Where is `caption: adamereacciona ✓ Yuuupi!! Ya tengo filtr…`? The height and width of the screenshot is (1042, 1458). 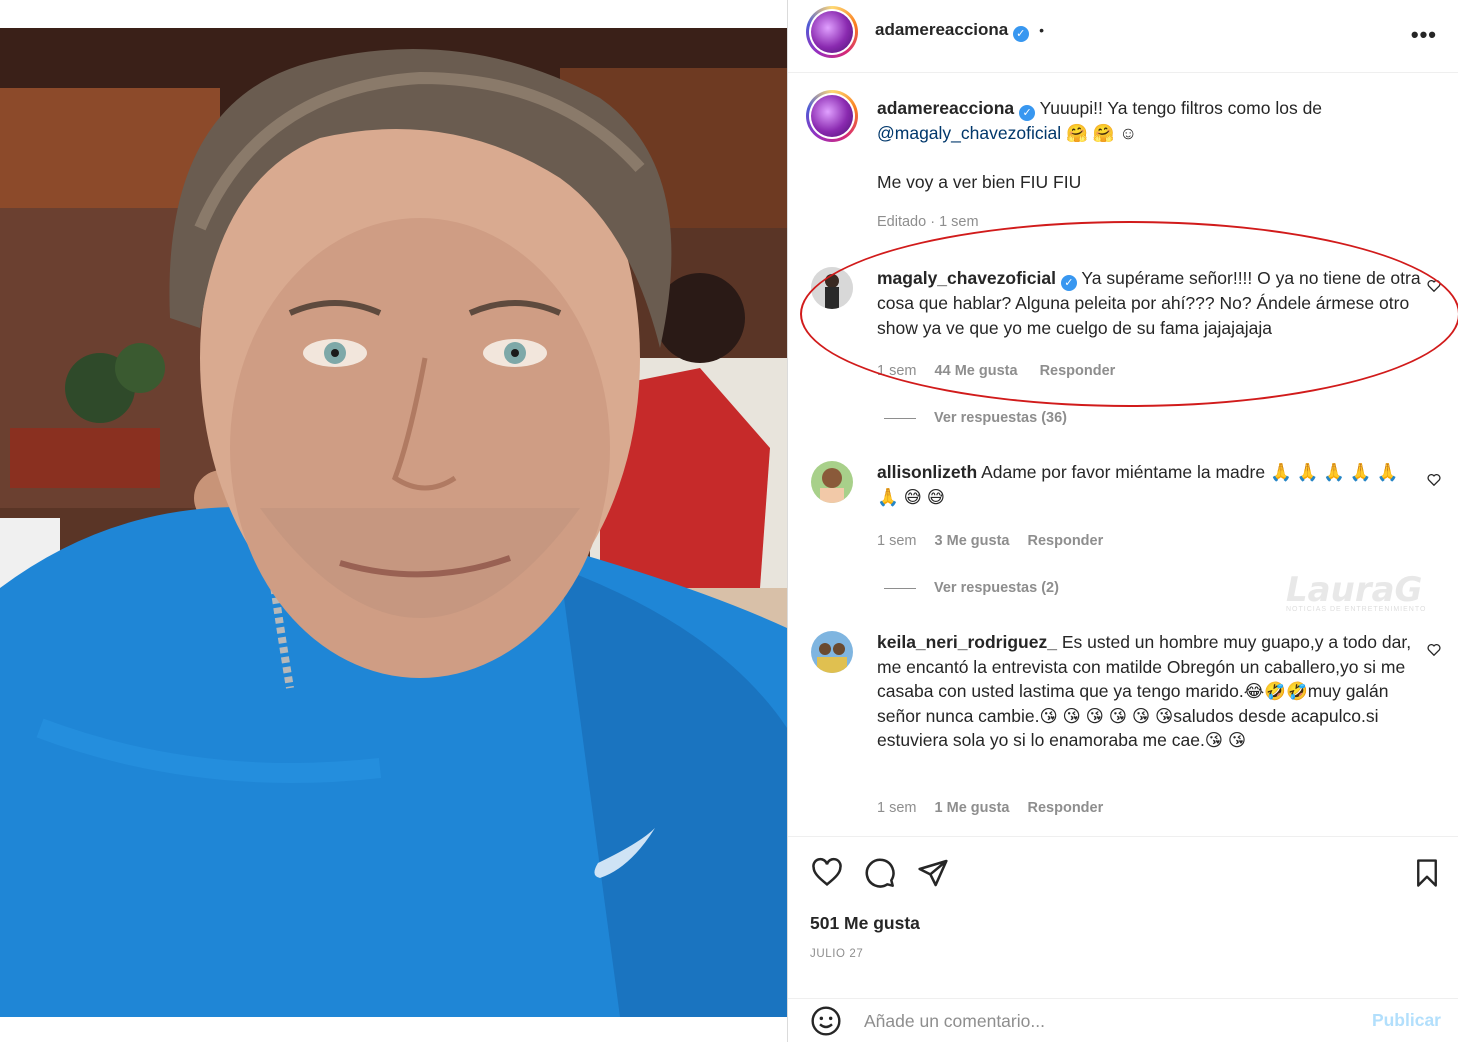
caption: adamereacciona ✓ Yuuupi!! Ya tengo filtr… is located at coordinates (1157, 145).